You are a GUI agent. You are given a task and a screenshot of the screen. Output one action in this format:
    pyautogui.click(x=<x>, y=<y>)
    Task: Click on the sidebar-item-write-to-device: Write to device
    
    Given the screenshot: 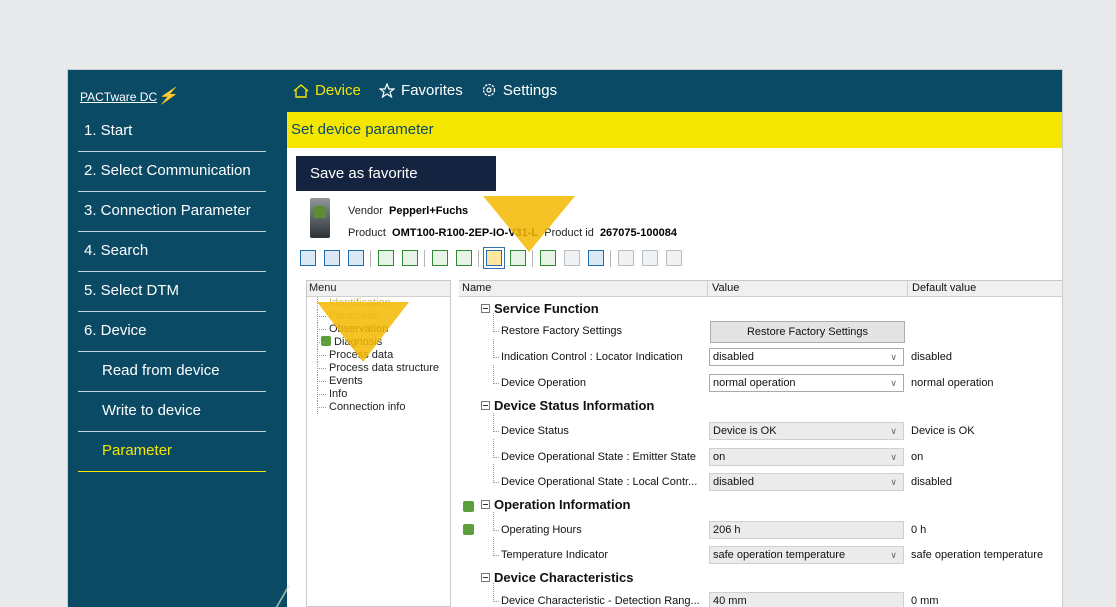 What is the action you would take?
    pyautogui.click(x=172, y=412)
    